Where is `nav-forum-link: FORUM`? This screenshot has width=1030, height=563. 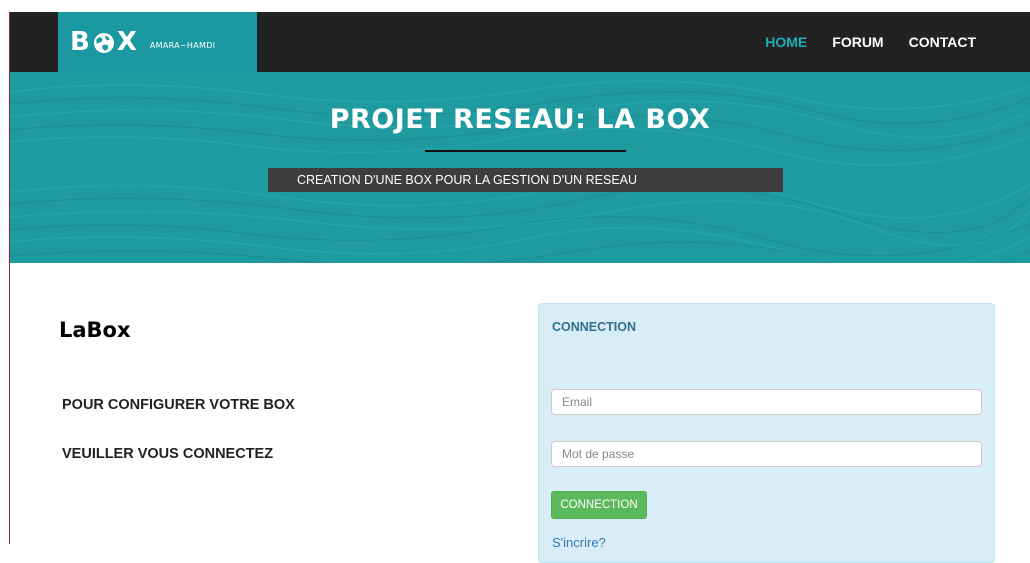 nav-forum-link: FORUM is located at coordinates (857, 42).